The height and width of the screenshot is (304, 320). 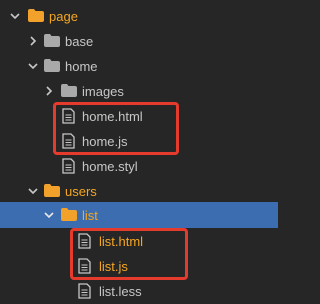 I want to click on tree-item-label: home, so click(x=81, y=66).